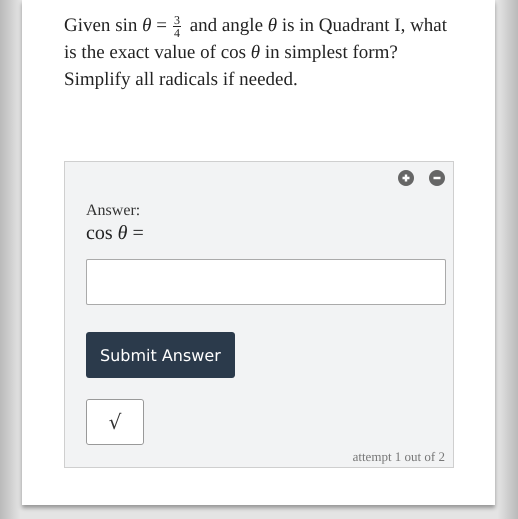 This screenshot has width=518, height=519. I want to click on square-root-button: √, so click(115, 422).